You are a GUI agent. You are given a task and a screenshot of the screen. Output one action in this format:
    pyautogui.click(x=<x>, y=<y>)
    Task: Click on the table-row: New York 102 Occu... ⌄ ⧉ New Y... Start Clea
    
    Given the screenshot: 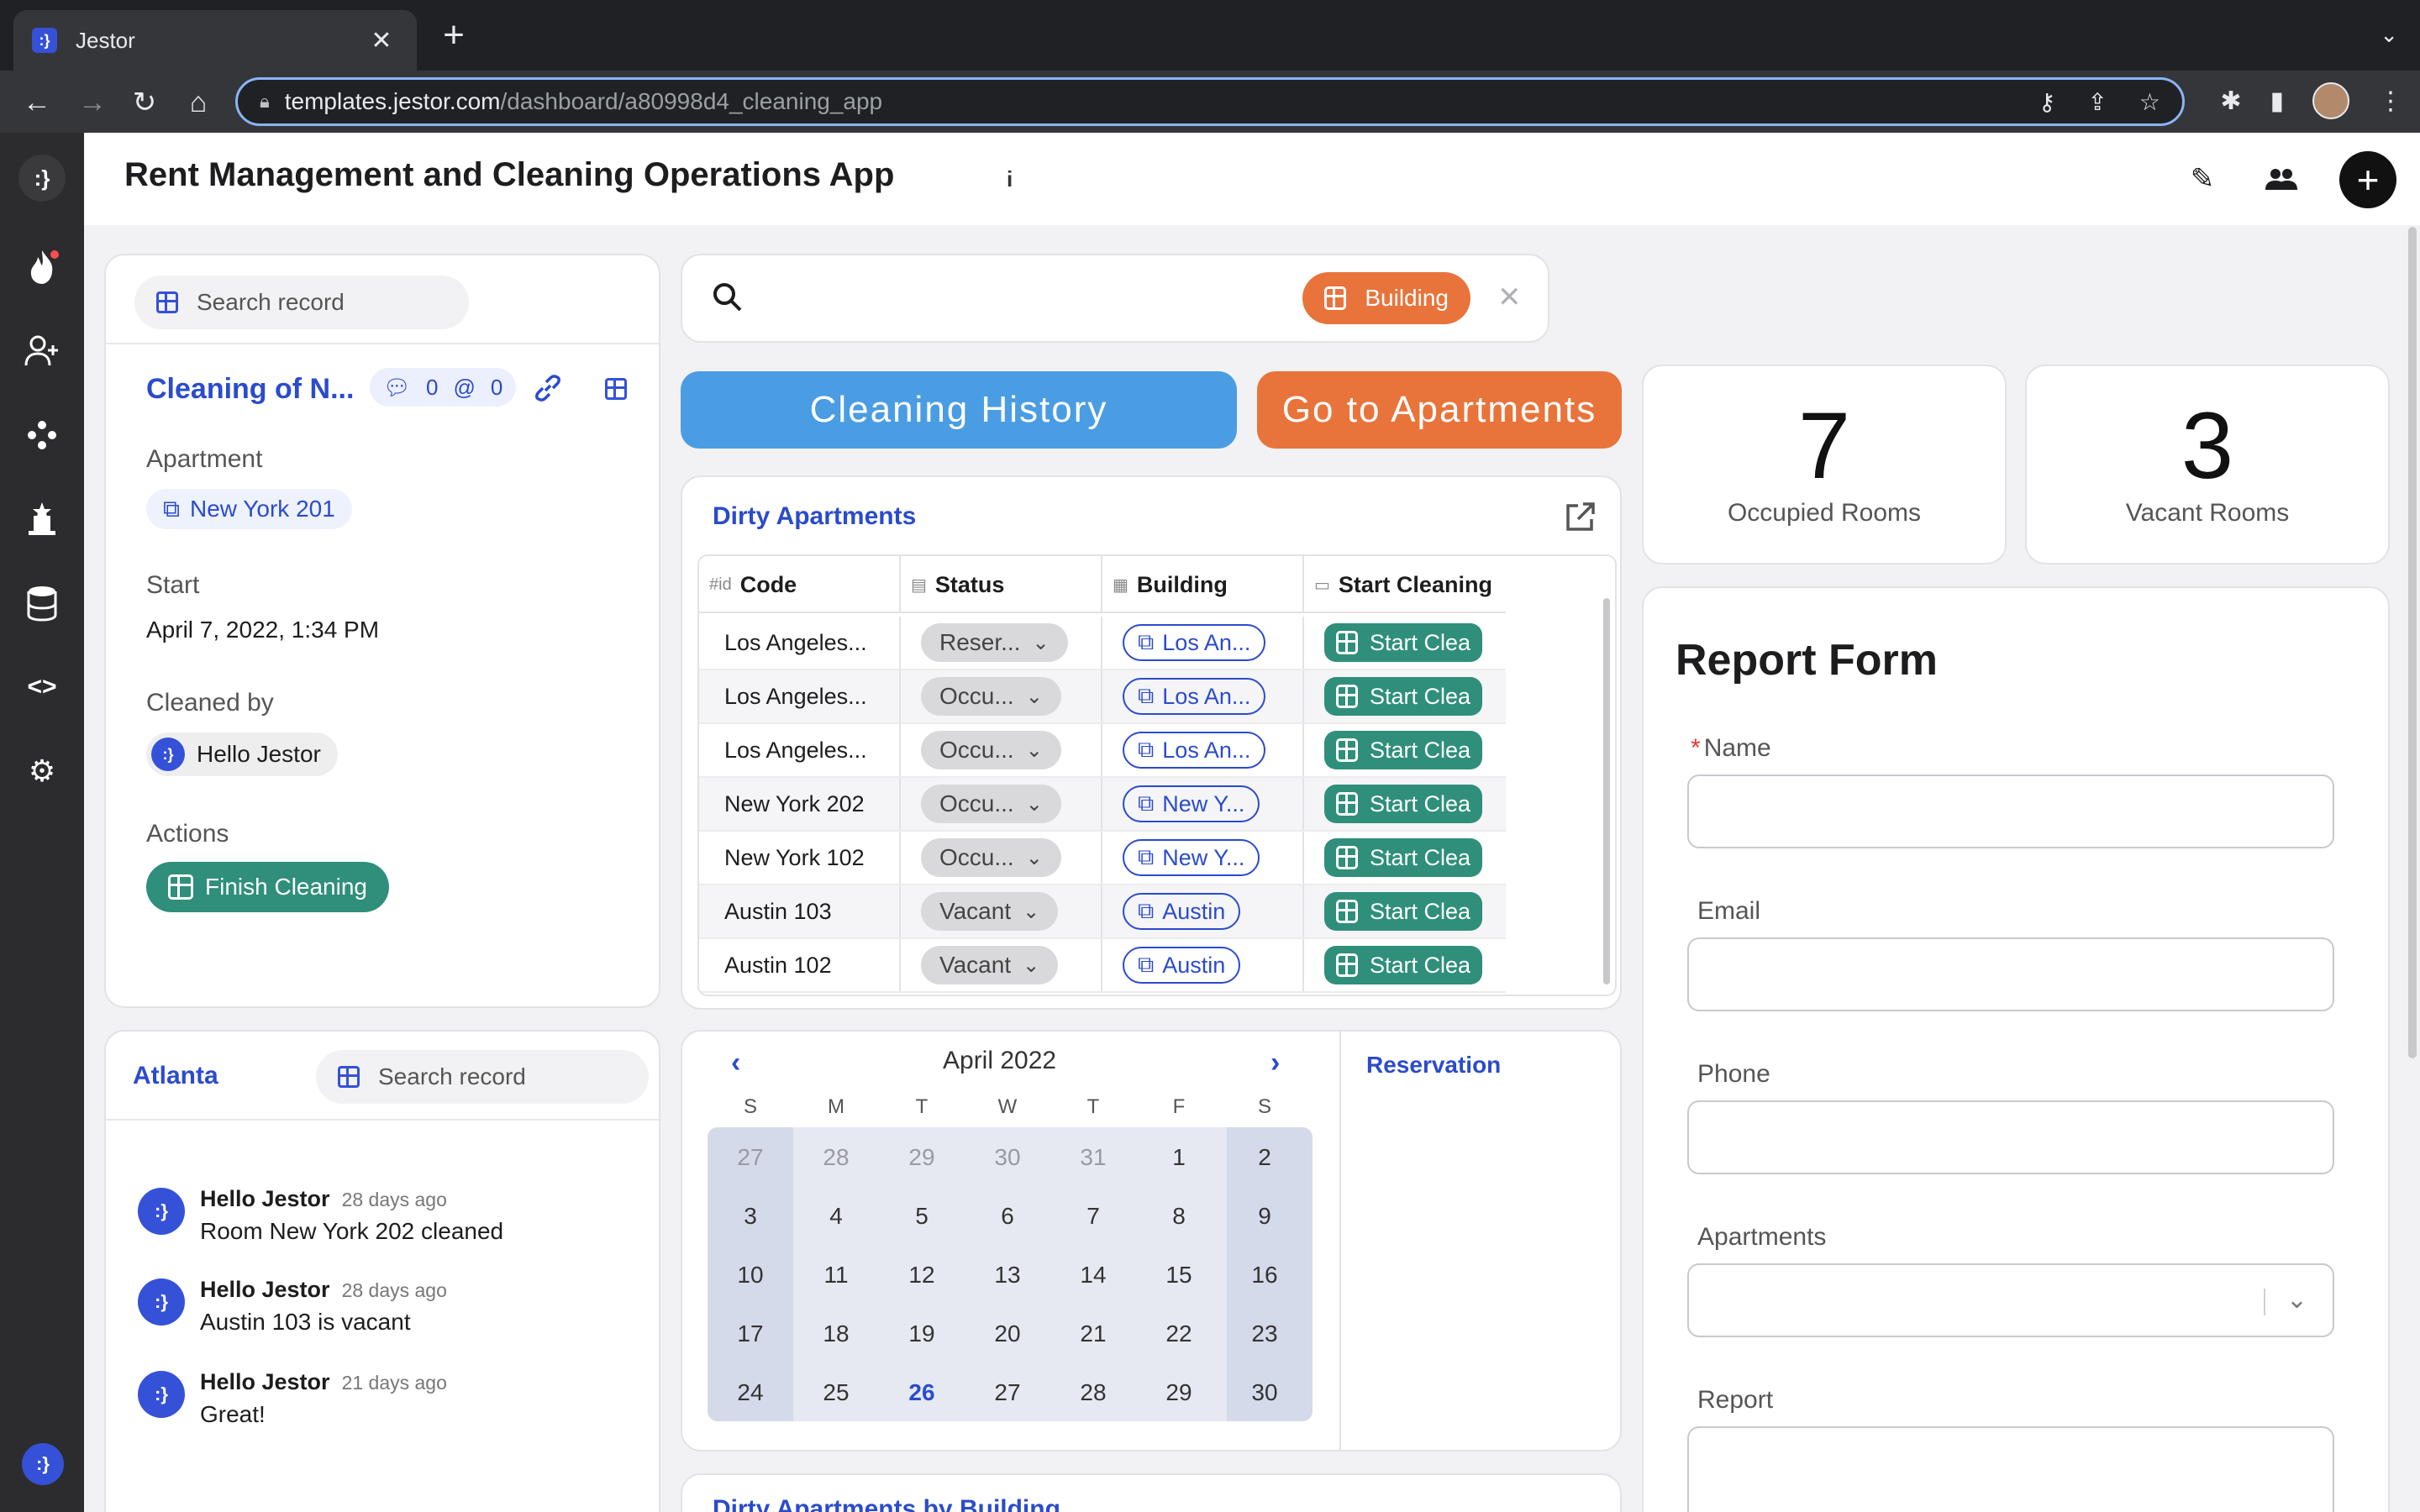 What is the action you would take?
    pyautogui.click(x=1103, y=858)
    